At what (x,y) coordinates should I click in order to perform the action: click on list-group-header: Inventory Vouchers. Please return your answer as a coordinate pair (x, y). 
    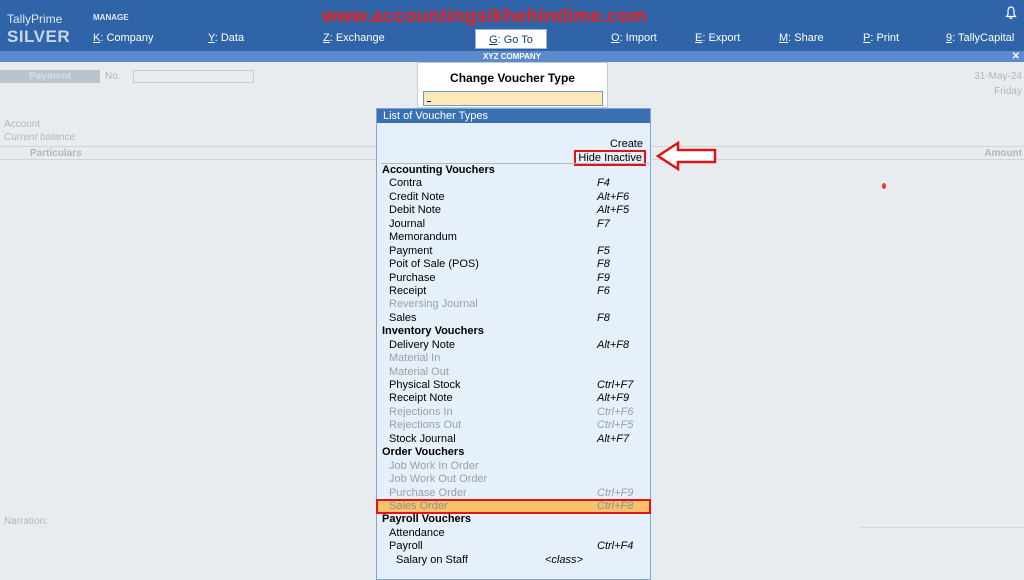
    Looking at the image, I should click on (513, 331).